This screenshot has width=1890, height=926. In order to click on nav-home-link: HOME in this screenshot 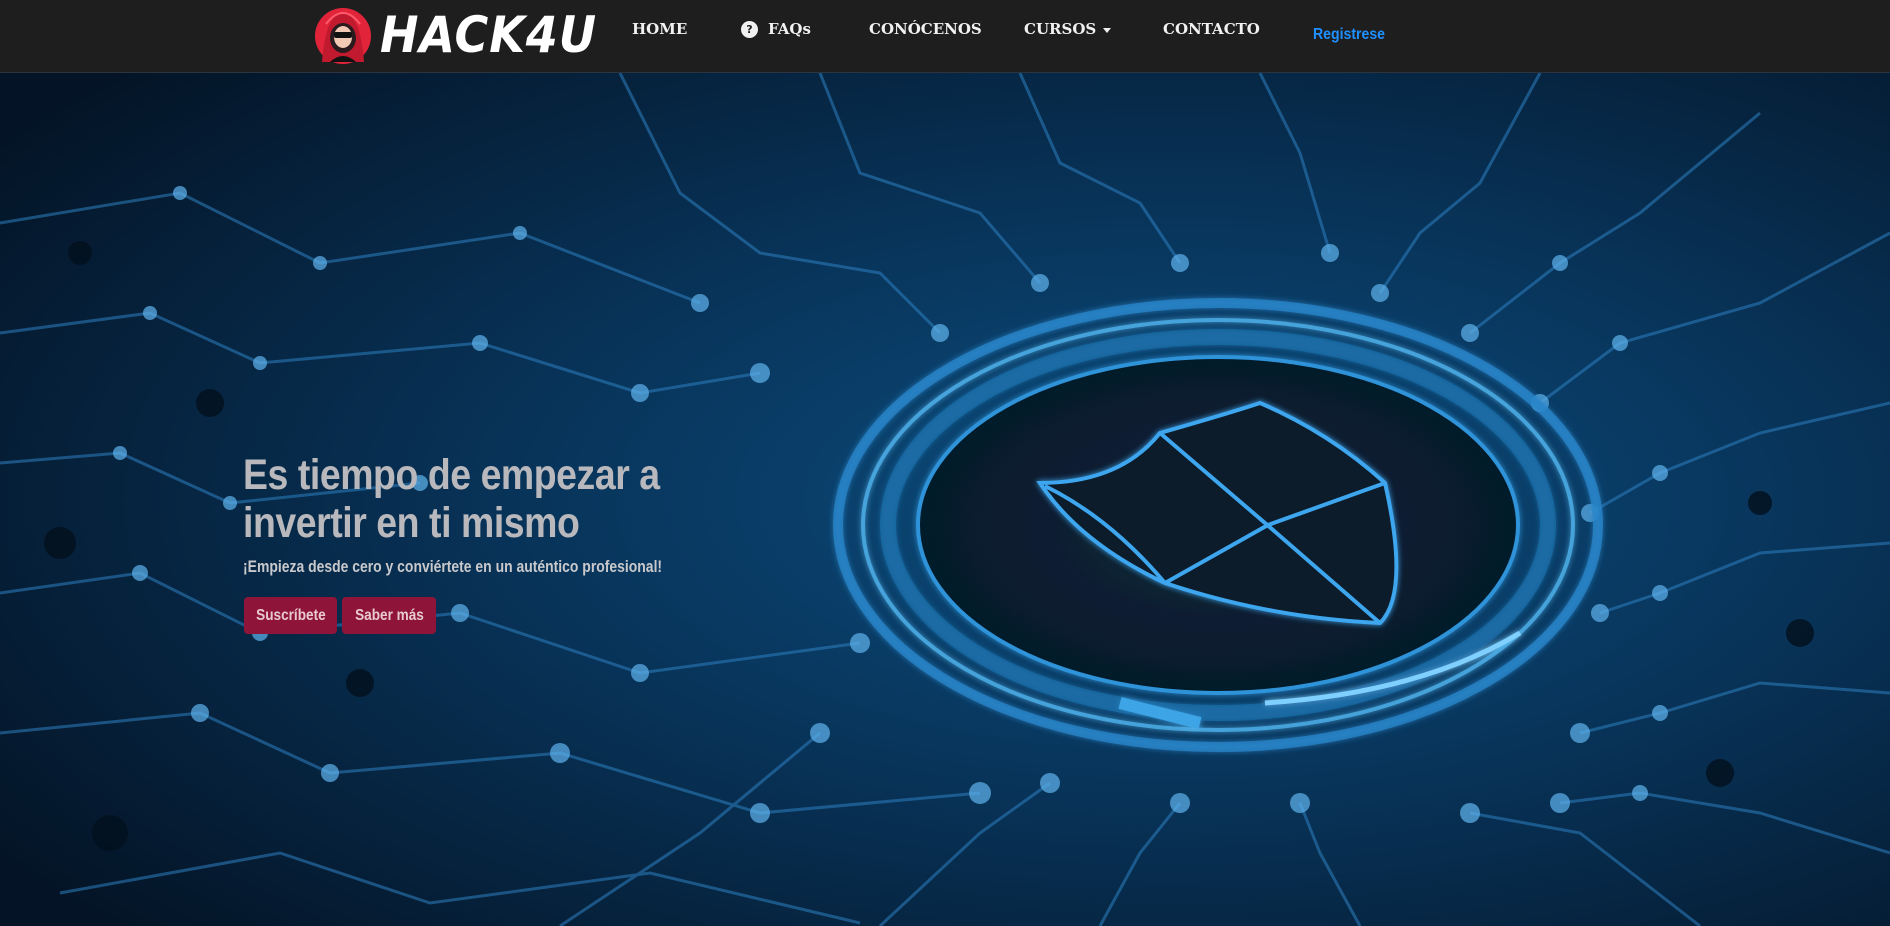, I will do `click(659, 29)`.